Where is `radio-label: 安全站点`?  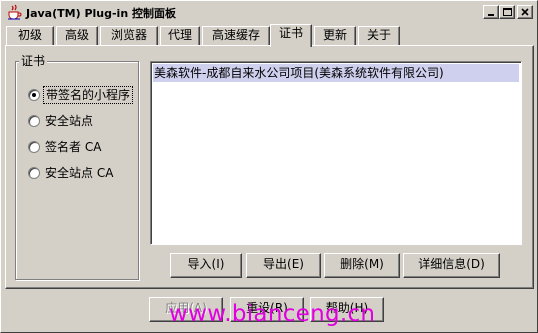
radio-label: 安全站点 is located at coordinates (69, 121).